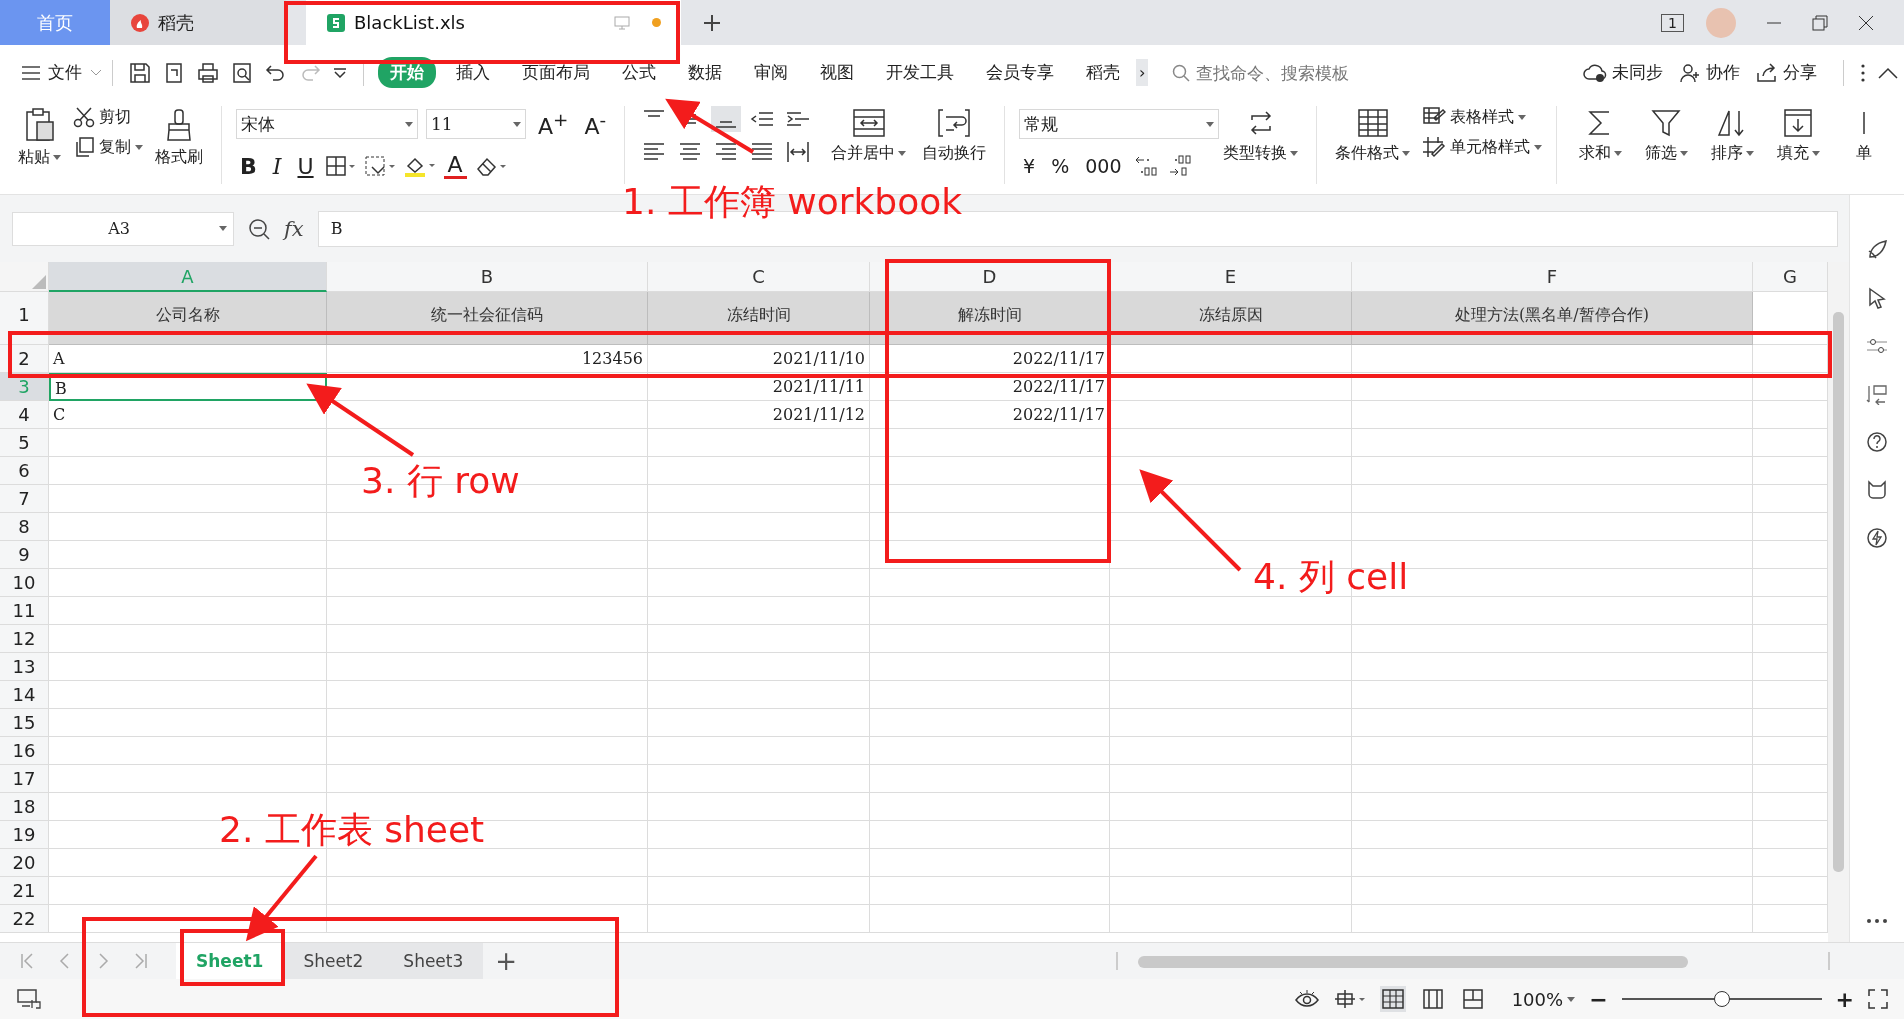 This screenshot has height=1019, width=1904. I want to click on increase-decimal-icon, so click(1146, 166).